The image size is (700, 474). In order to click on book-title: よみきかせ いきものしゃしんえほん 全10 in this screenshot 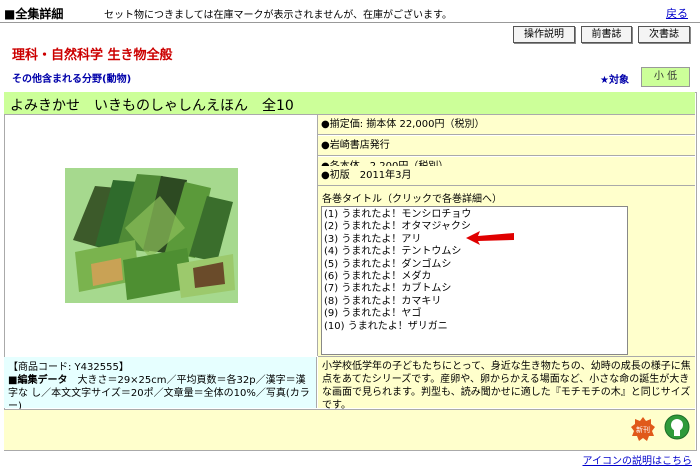, I will do `click(152, 106)`.